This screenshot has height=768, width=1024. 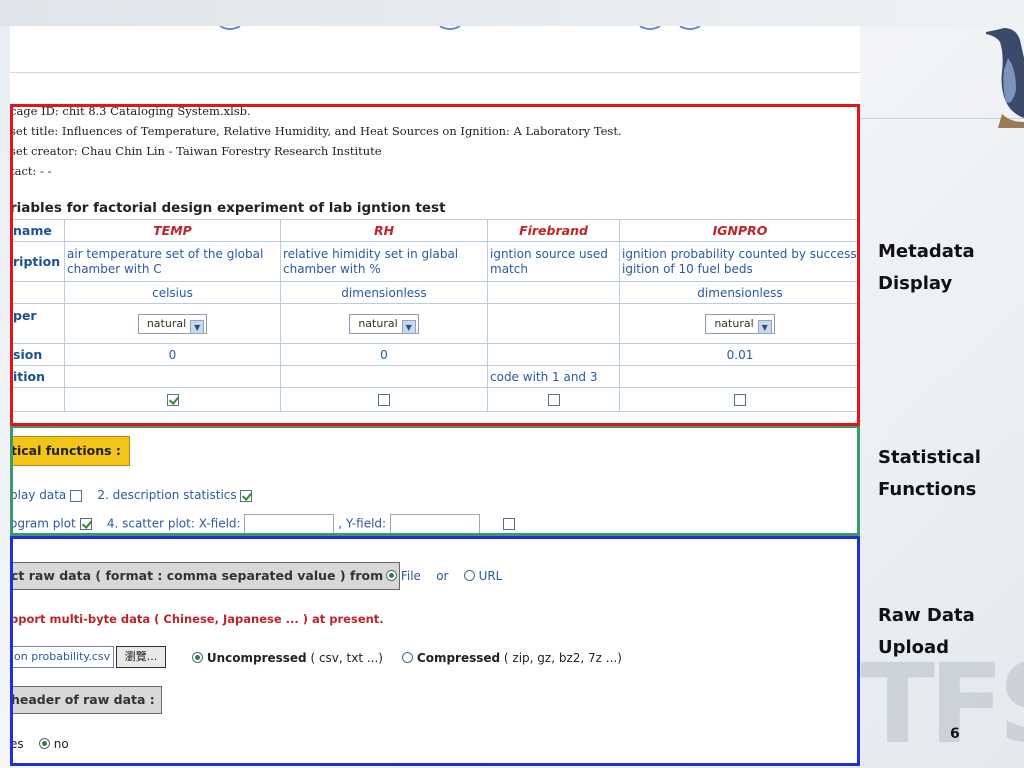 What do you see at coordinates (926, 251) in the screenshot?
I see `label-line: Metadata` at bounding box center [926, 251].